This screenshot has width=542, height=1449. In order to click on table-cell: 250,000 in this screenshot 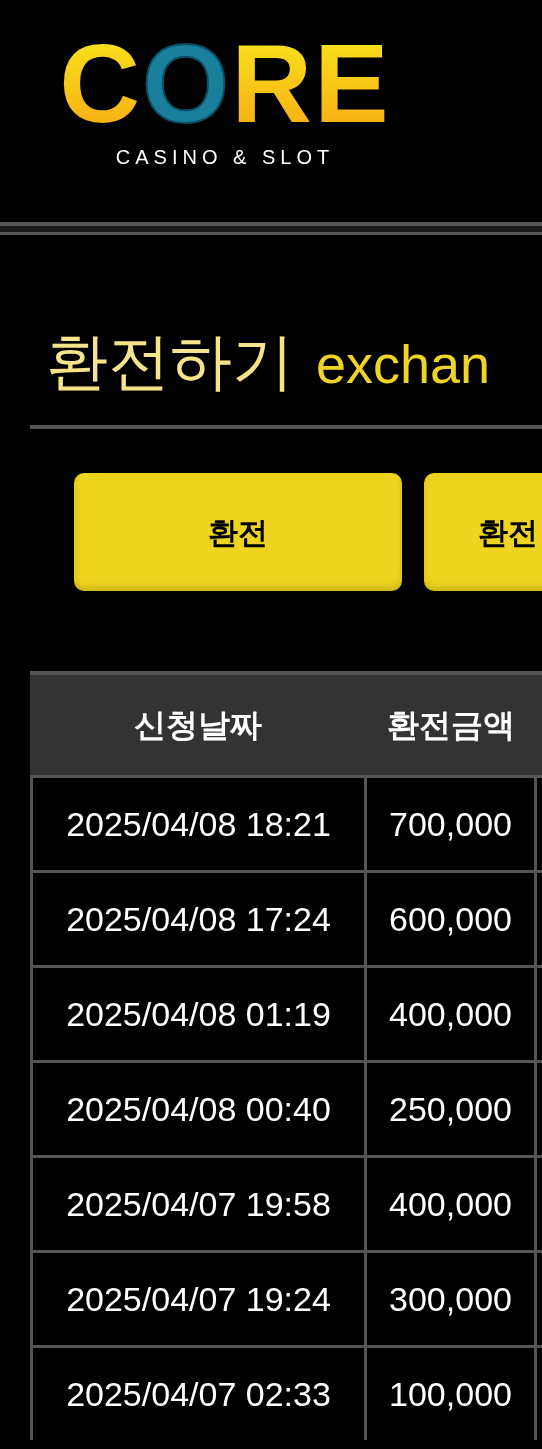, I will do `click(450, 1109)`.